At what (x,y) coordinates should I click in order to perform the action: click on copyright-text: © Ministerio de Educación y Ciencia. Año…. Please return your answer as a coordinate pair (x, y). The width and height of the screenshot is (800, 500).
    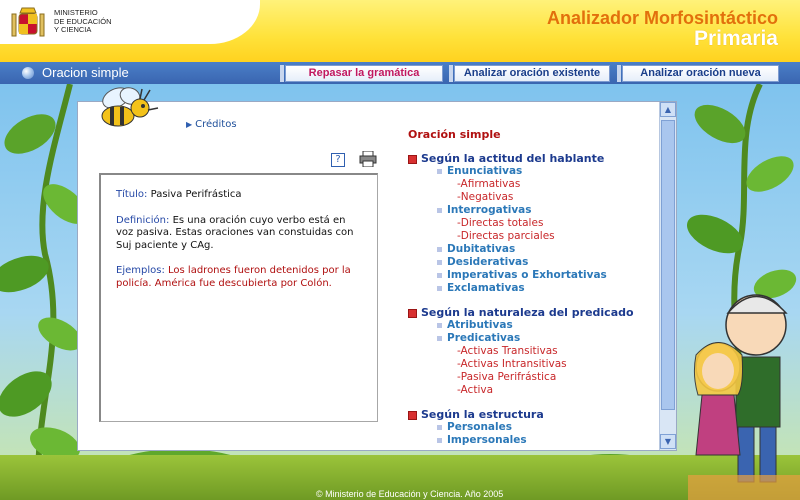
    Looking at the image, I should click on (410, 494).